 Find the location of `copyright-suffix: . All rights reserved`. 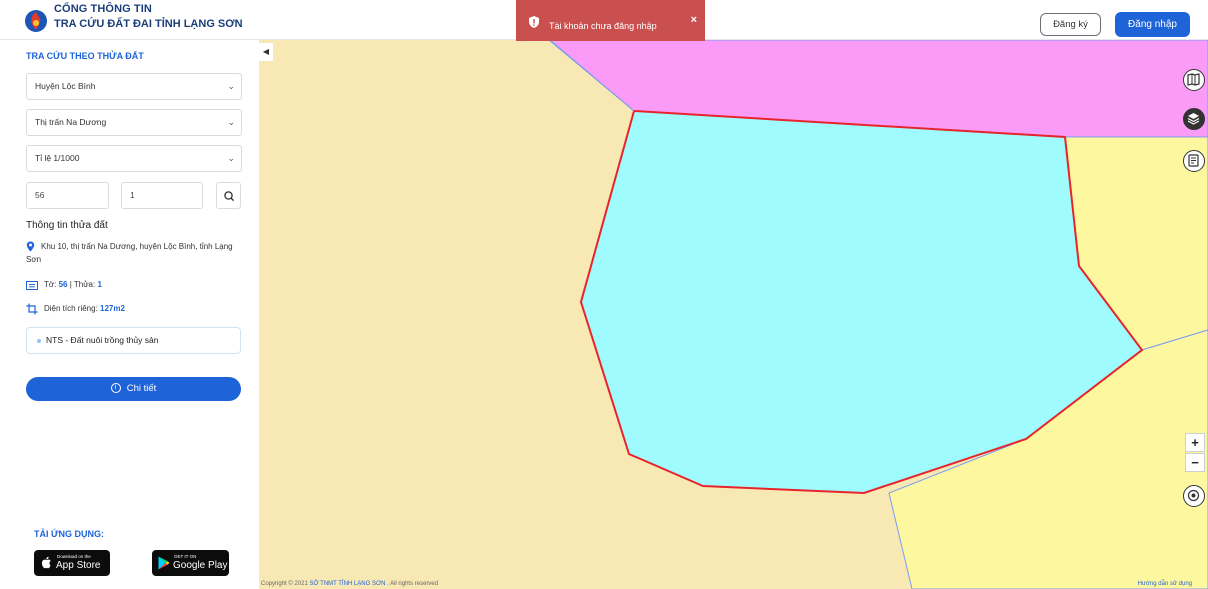

copyright-suffix: . All rights reserved is located at coordinates (412, 584).